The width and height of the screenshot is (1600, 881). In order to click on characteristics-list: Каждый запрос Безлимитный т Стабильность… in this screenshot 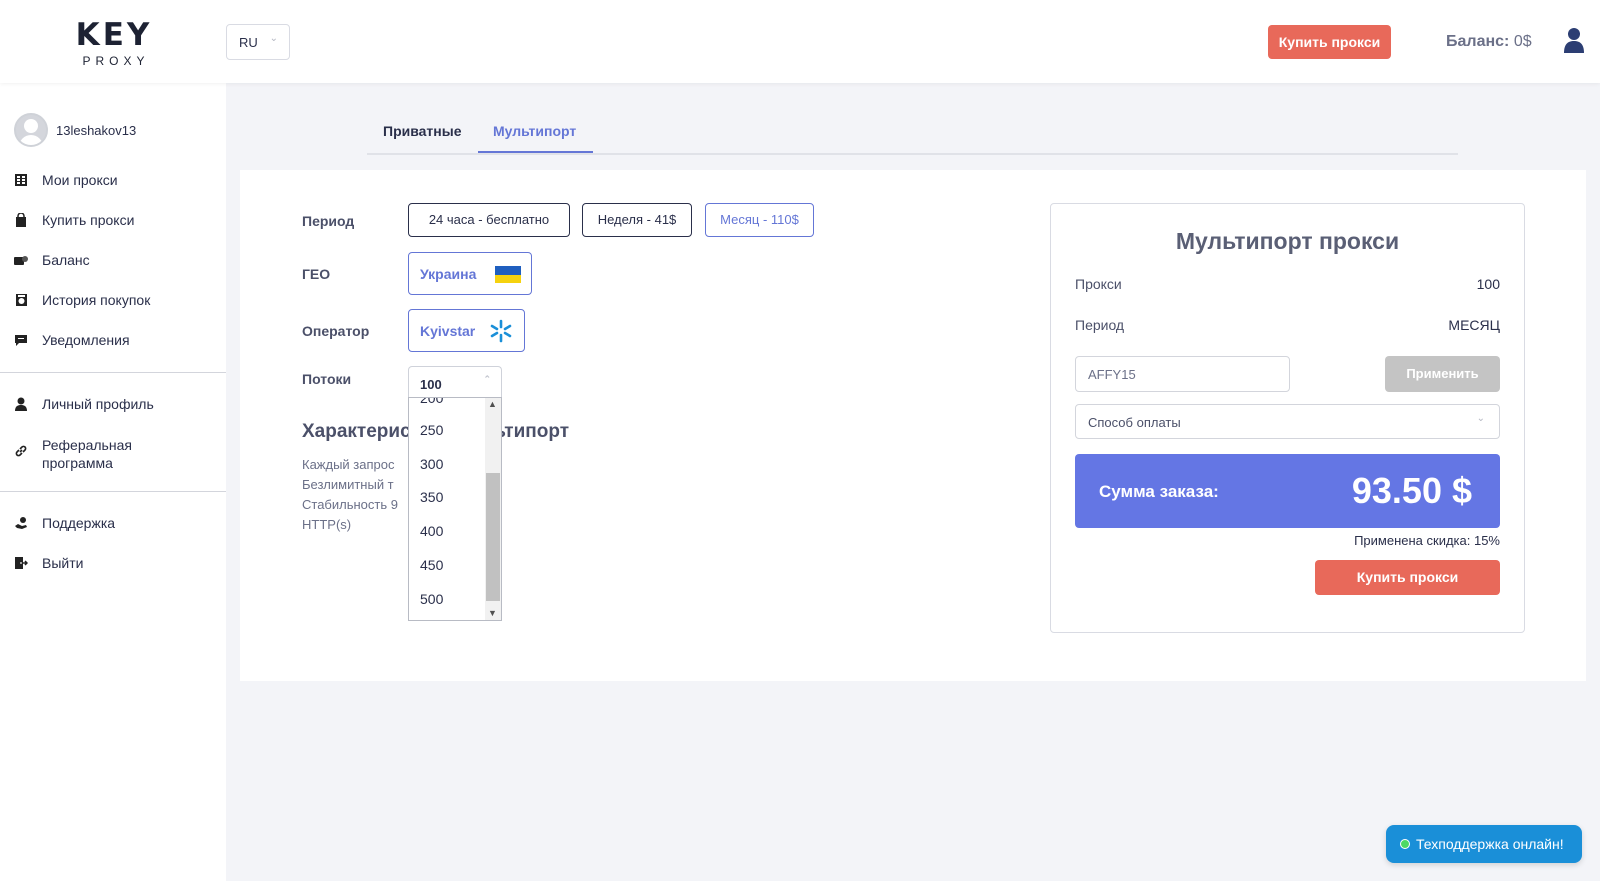, I will do `click(350, 495)`.